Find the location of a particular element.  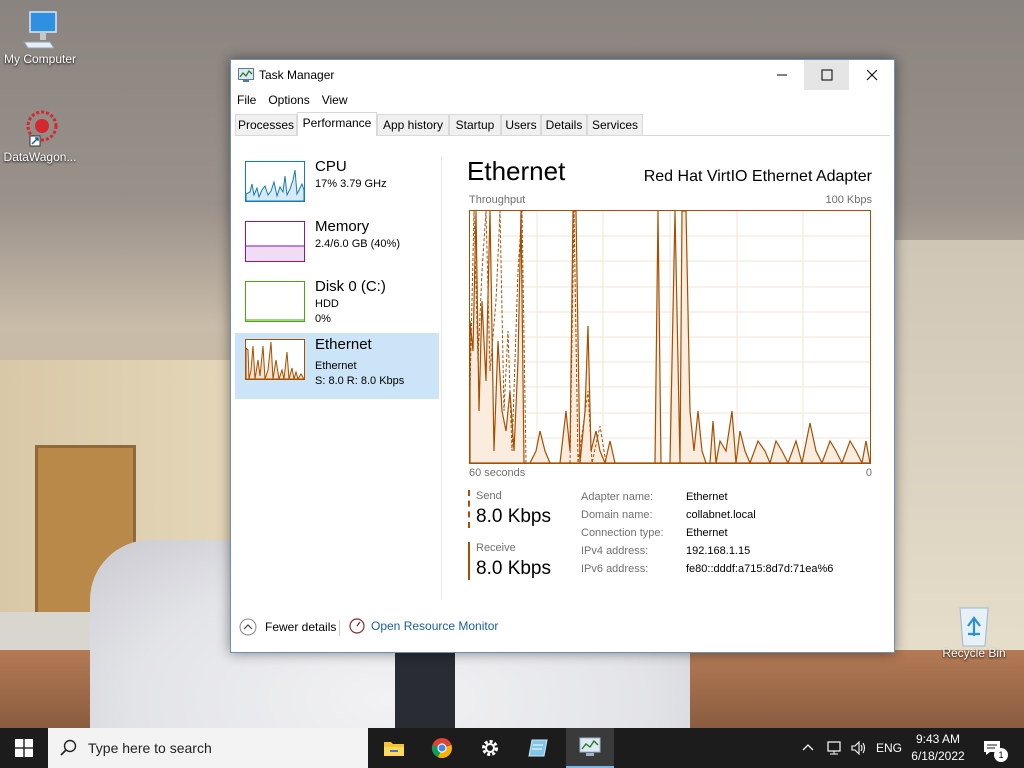

minimize-icon is located at coordinates (781, 75).